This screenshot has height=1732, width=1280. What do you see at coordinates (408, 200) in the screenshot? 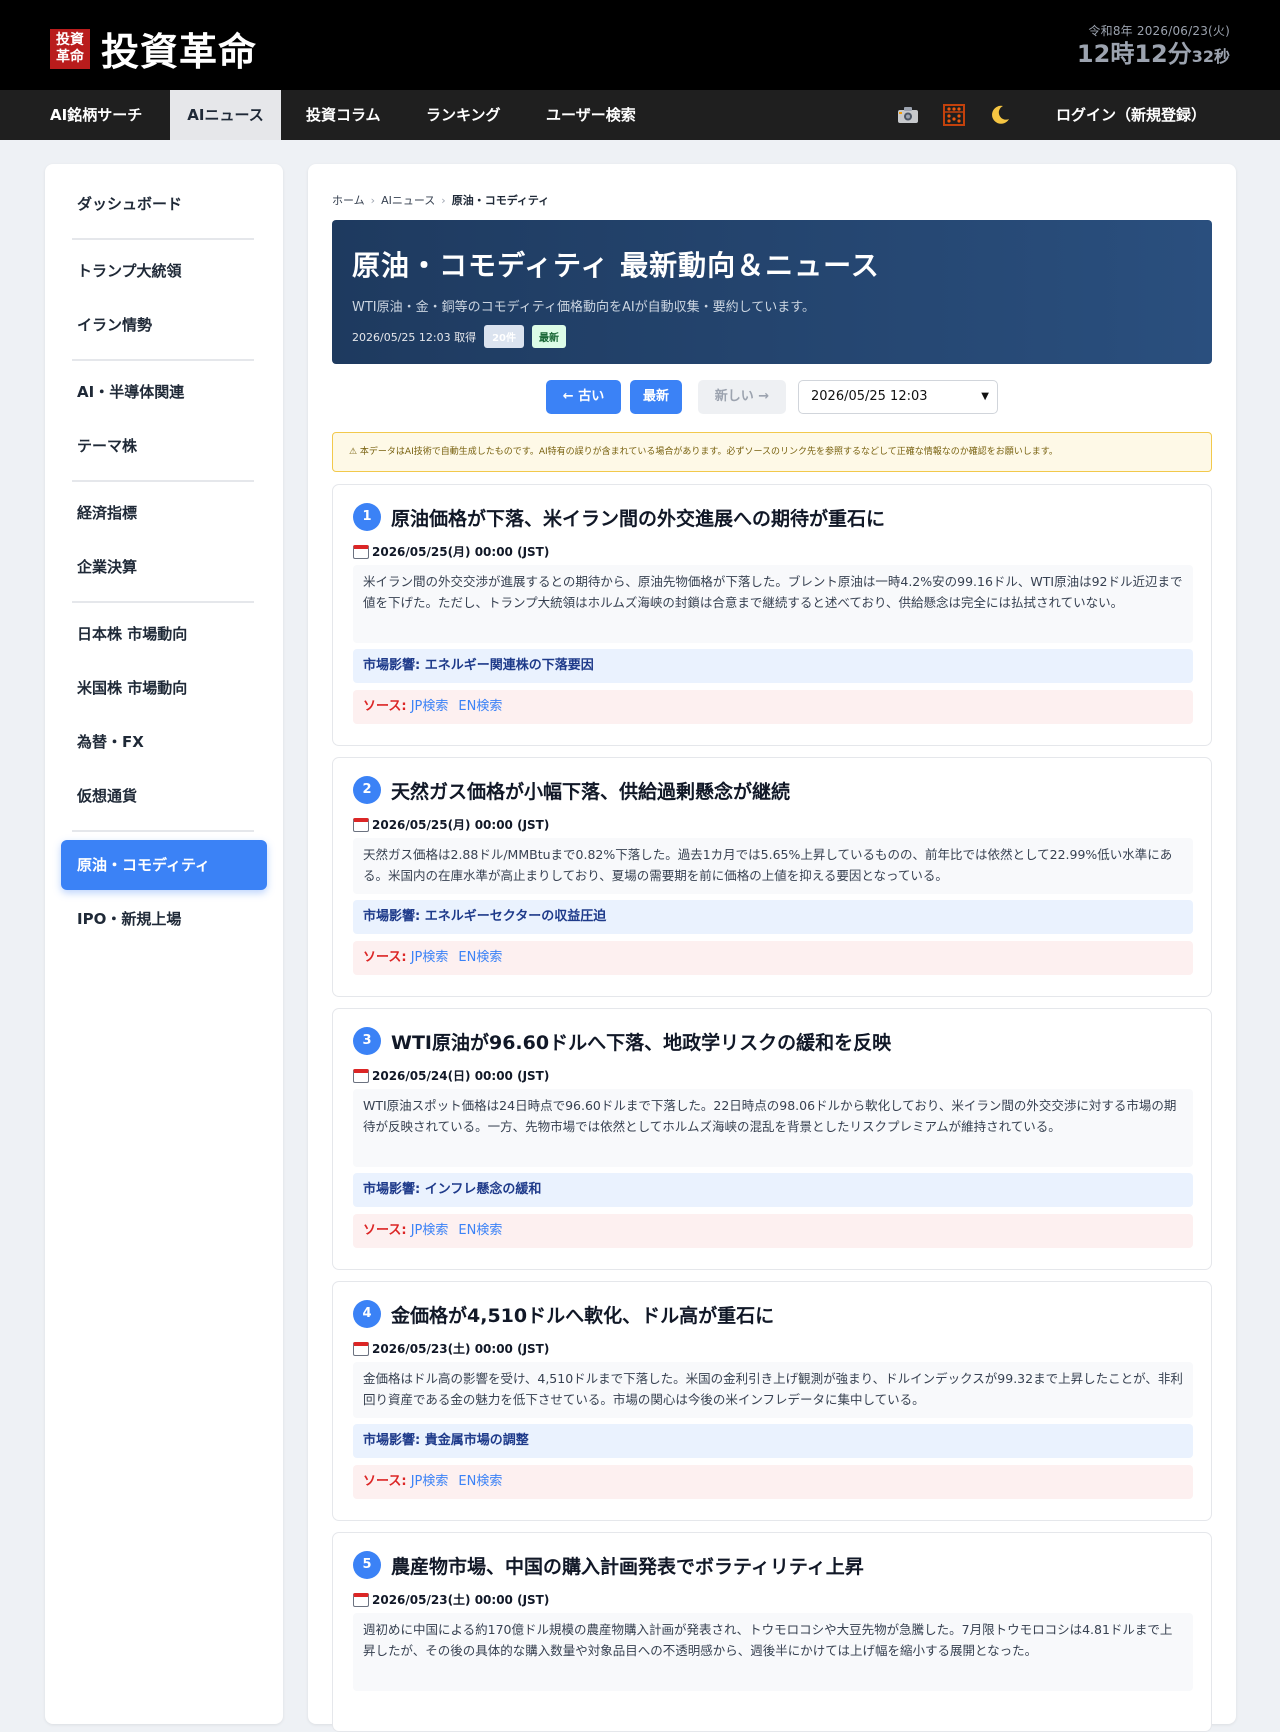
I see `breadcrumb-ai-news: AIニュース` at bounding box center [408, 200].